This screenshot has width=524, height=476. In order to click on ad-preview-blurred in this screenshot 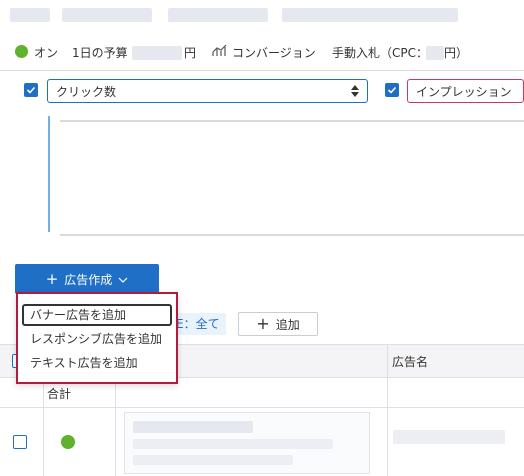, I will do `click(247, 443)`.